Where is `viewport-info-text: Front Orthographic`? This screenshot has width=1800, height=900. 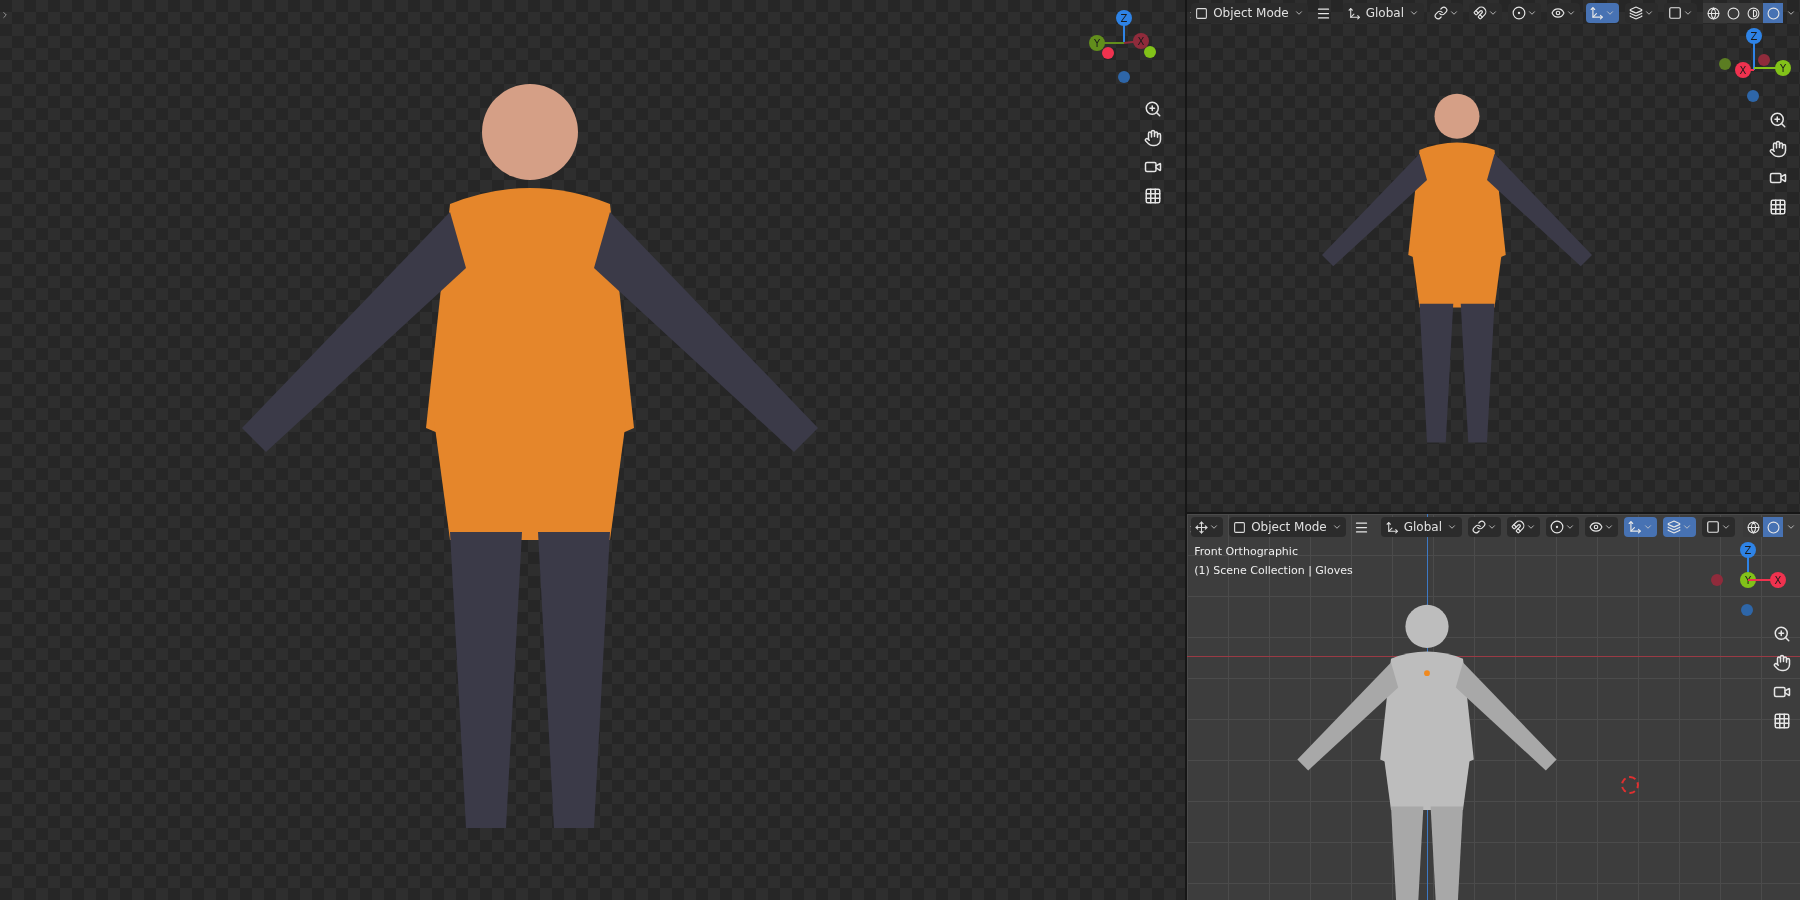
viewport-info-text: Front Orthographic is located at coordinates (1246, 552).